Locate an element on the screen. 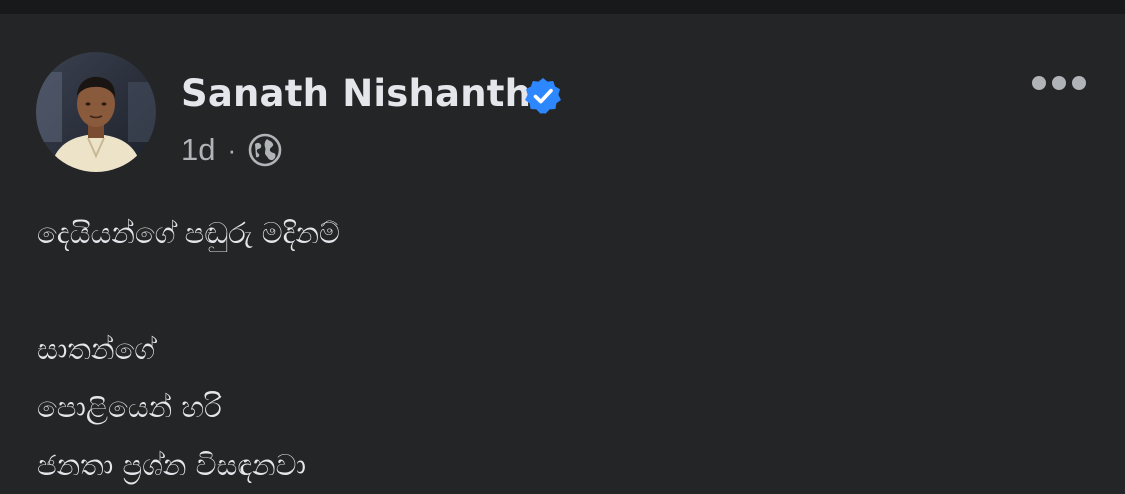 The width and height of the screenshot is (1125, 494). author-name: Sanath Nishantha is located at coordinates (368, 94).